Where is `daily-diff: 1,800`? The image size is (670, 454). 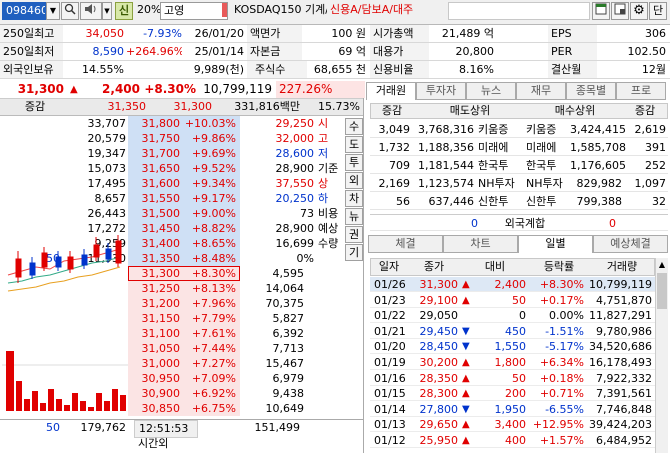
daily-diff: 1,800 is located at coordinates (510, 362).